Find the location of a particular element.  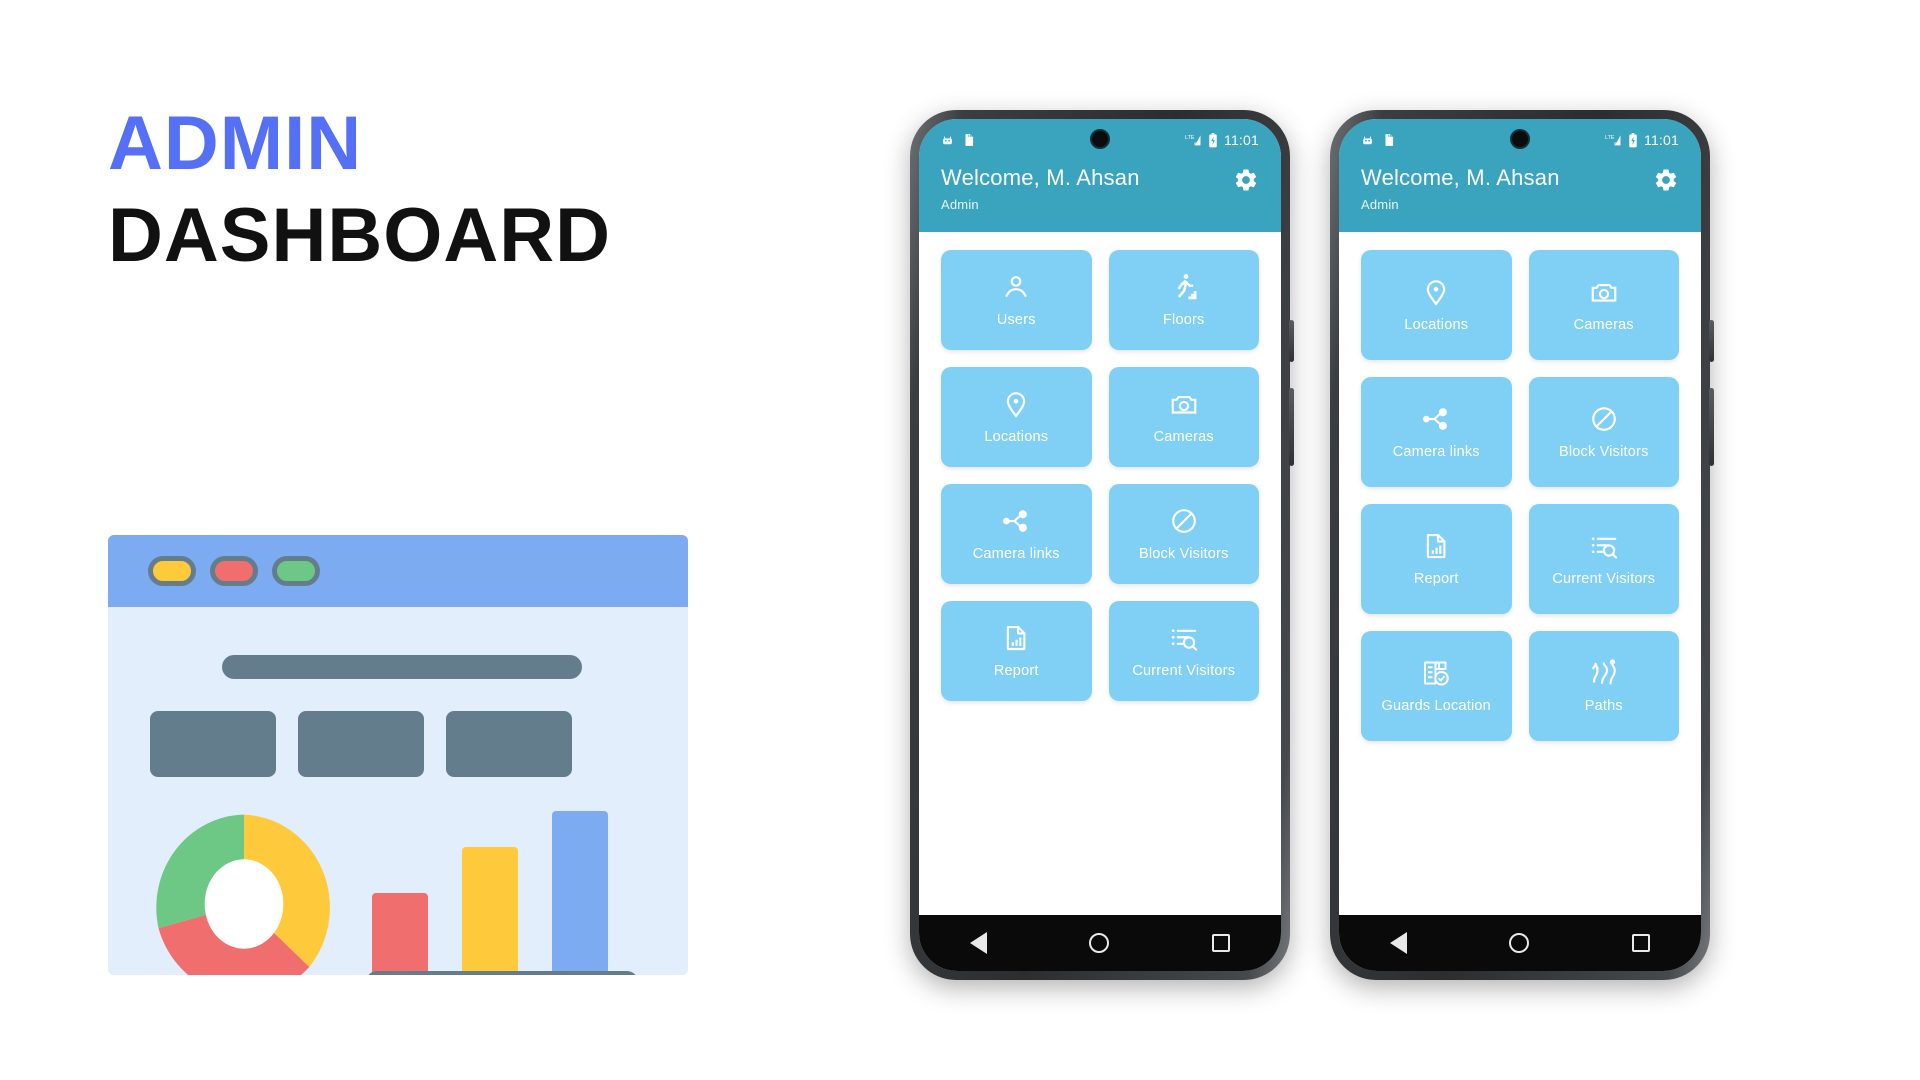

block-icon is located at coordinates (1183, 520).